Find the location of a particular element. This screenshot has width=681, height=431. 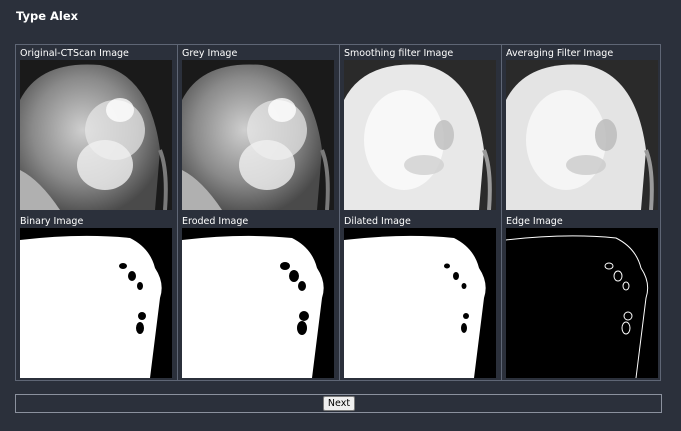

panel-edge: Edge Image is located at coordinates (582, 296).